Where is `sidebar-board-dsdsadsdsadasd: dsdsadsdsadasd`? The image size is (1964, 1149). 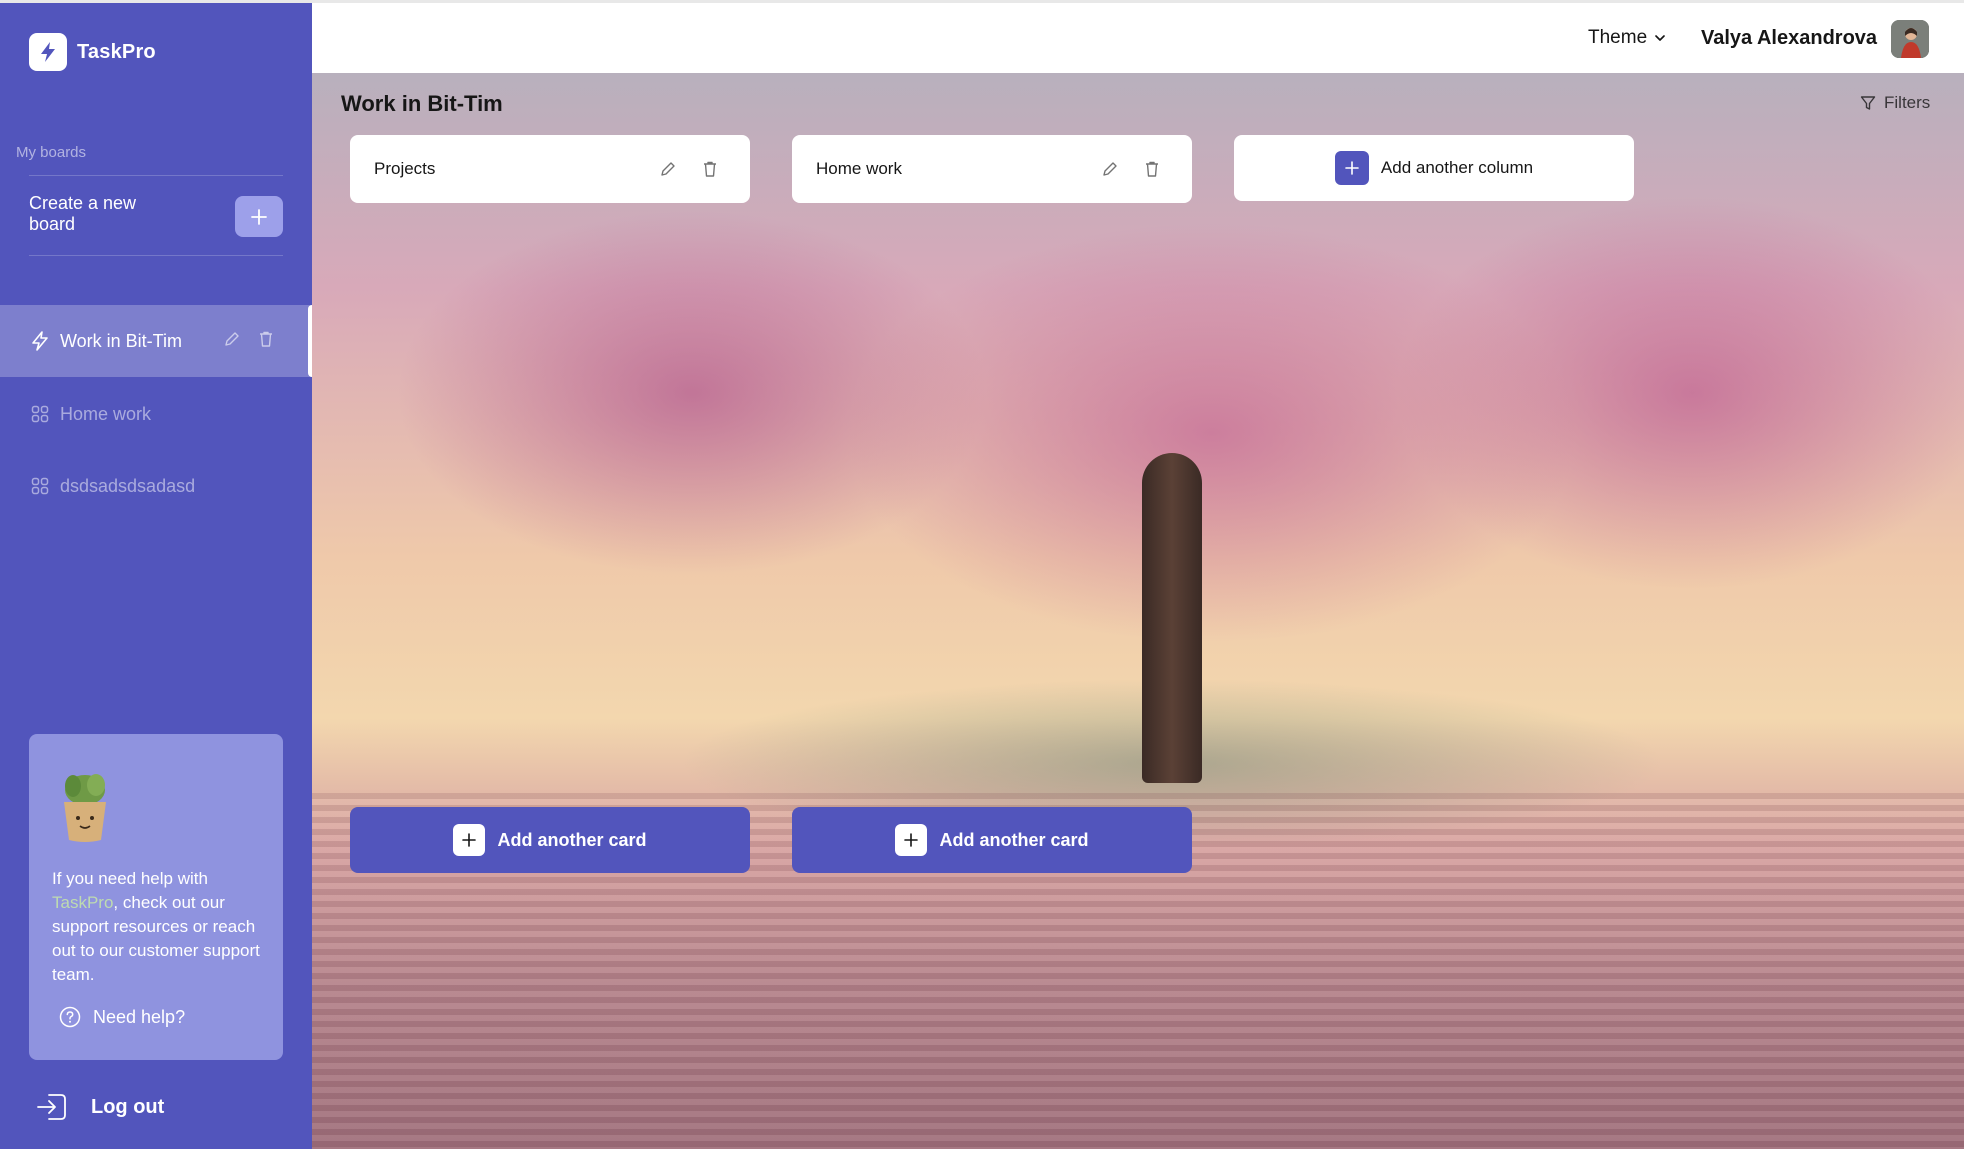 sidebar-board-dsdsadsdsadasd: dsdsadsdsadasd is located at coordinates (156, 486).